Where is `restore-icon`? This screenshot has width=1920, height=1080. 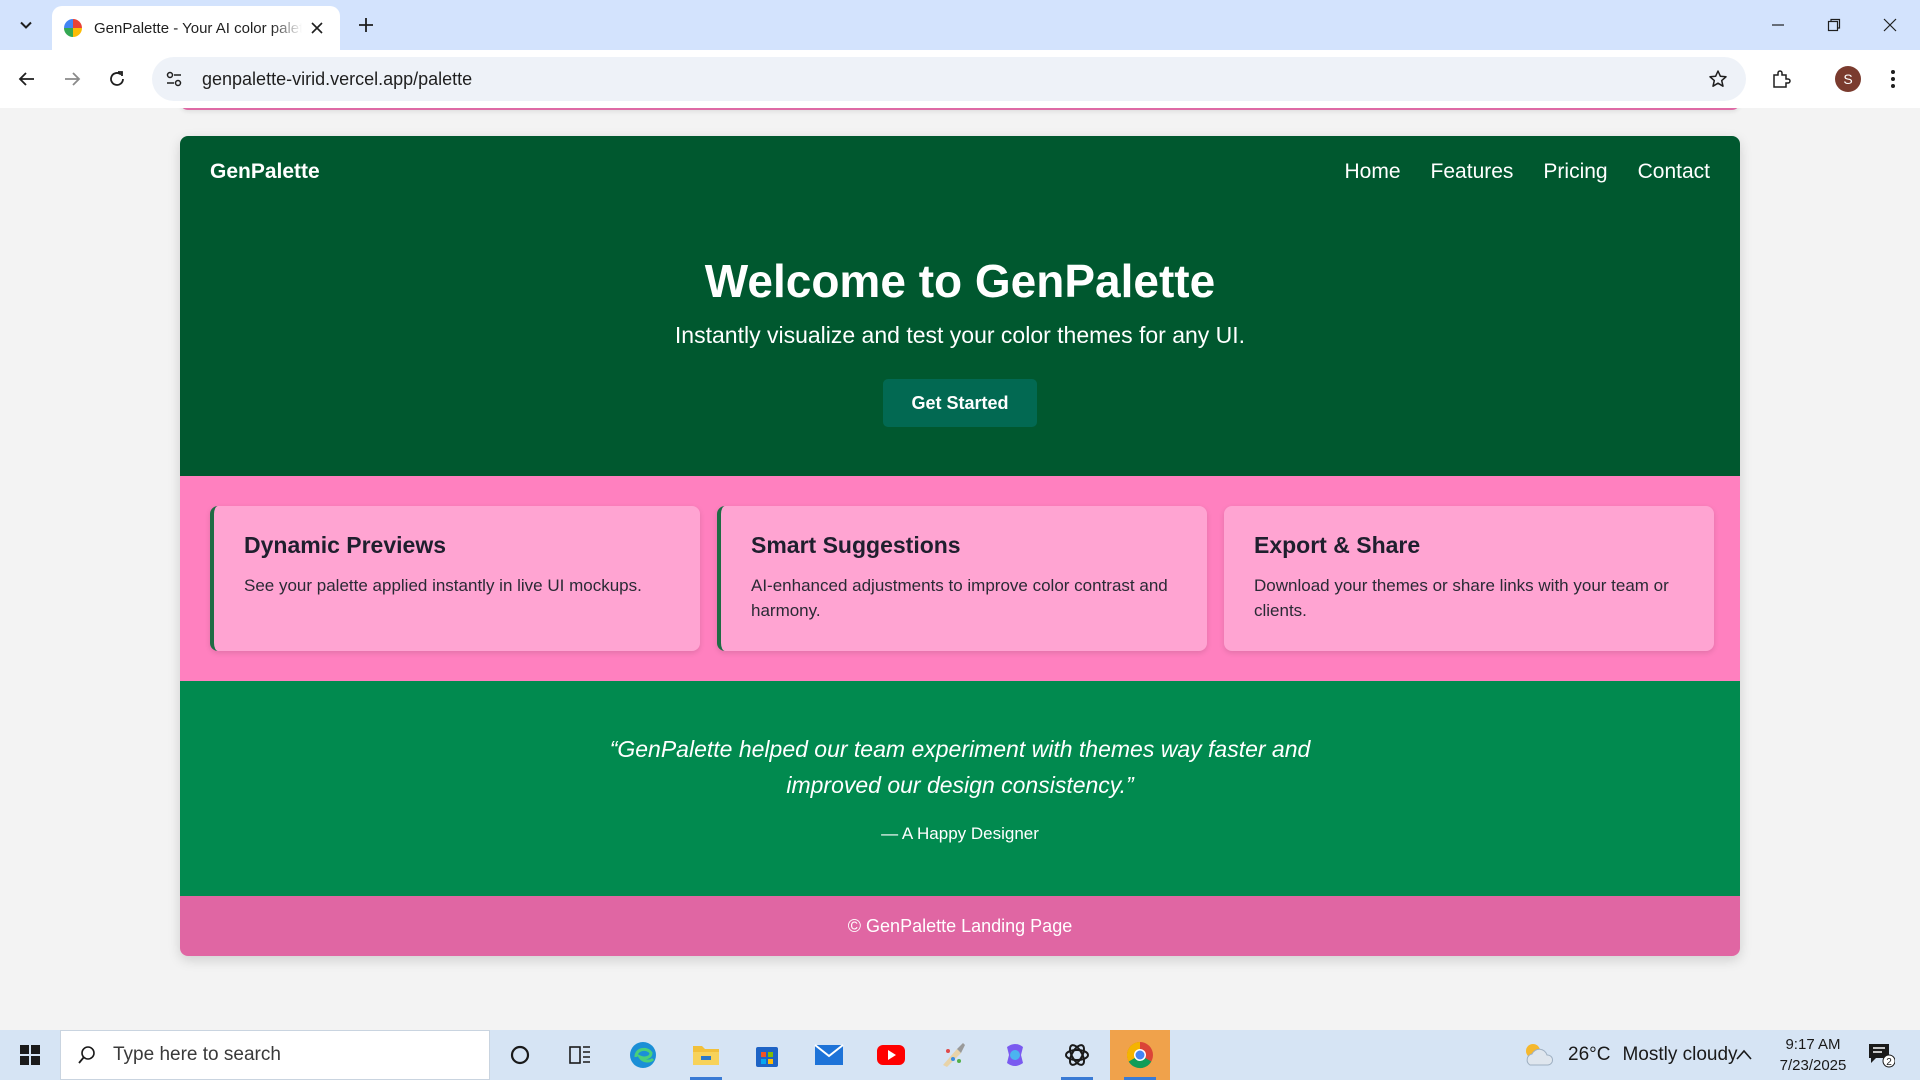 restore-icon is located at coordinates (1834, 25).